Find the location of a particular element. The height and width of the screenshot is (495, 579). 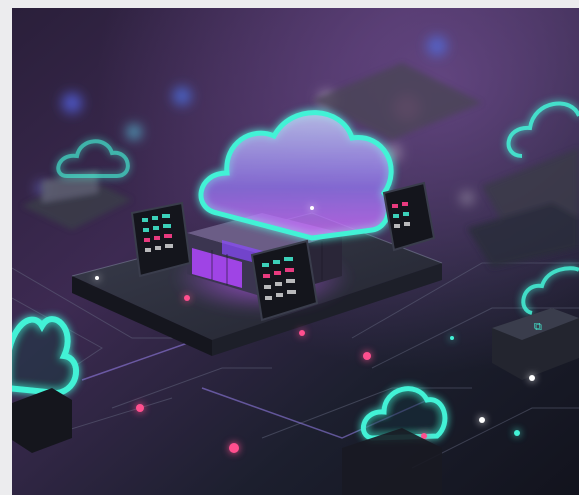

left-cloud-icon is located at coordinates (46, 356).